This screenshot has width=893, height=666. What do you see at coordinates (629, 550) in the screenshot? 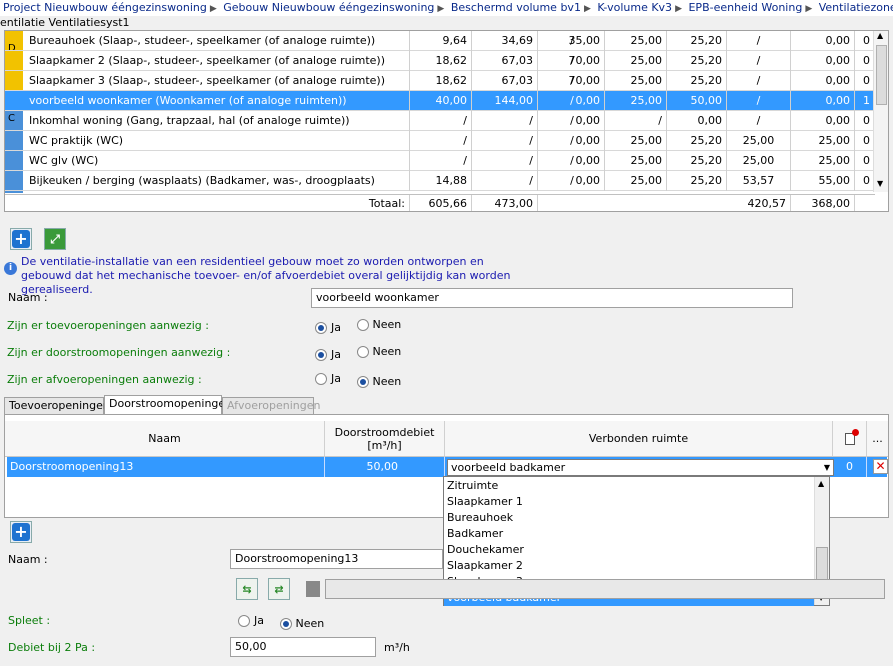
I see `dropdown-option: Douchekamer` at bounding box center [629, 550].